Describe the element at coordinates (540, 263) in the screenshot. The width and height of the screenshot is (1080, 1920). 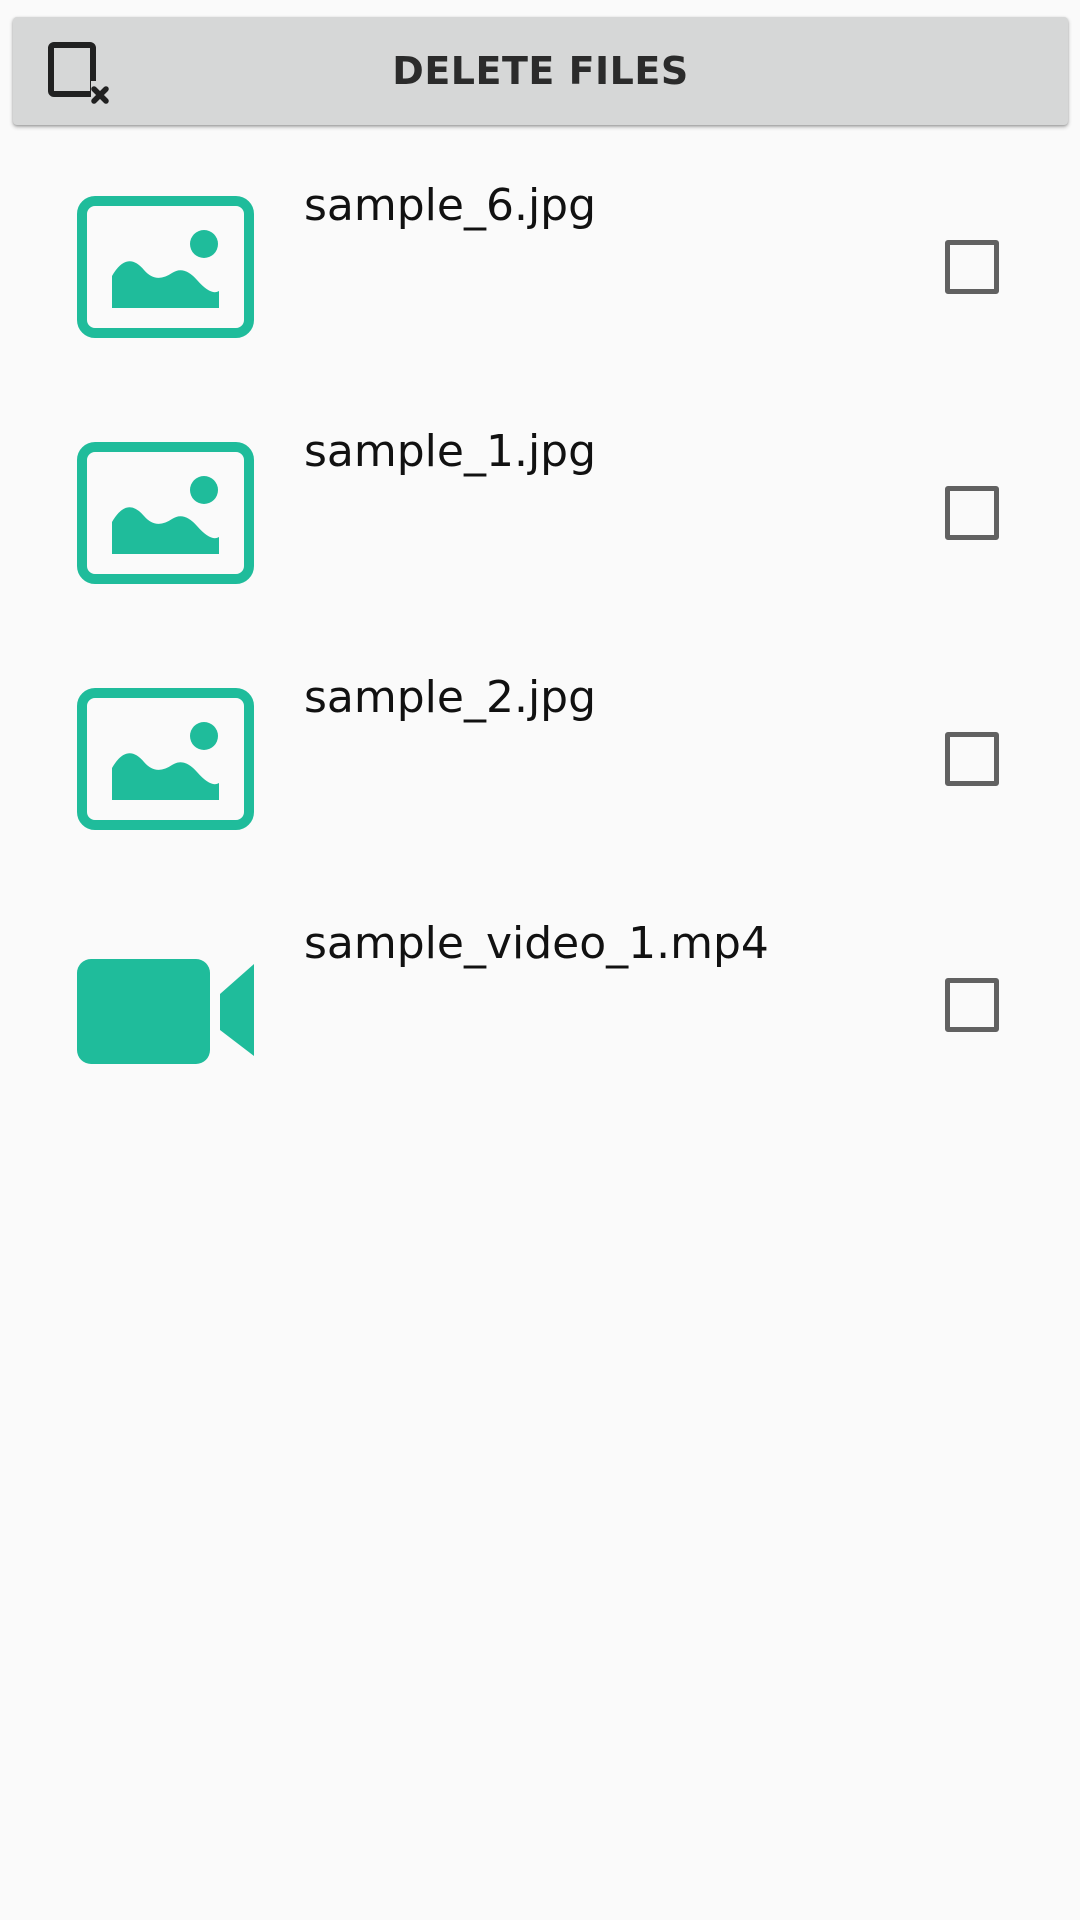
I see `list-item: sample_6.jpg` at that location.